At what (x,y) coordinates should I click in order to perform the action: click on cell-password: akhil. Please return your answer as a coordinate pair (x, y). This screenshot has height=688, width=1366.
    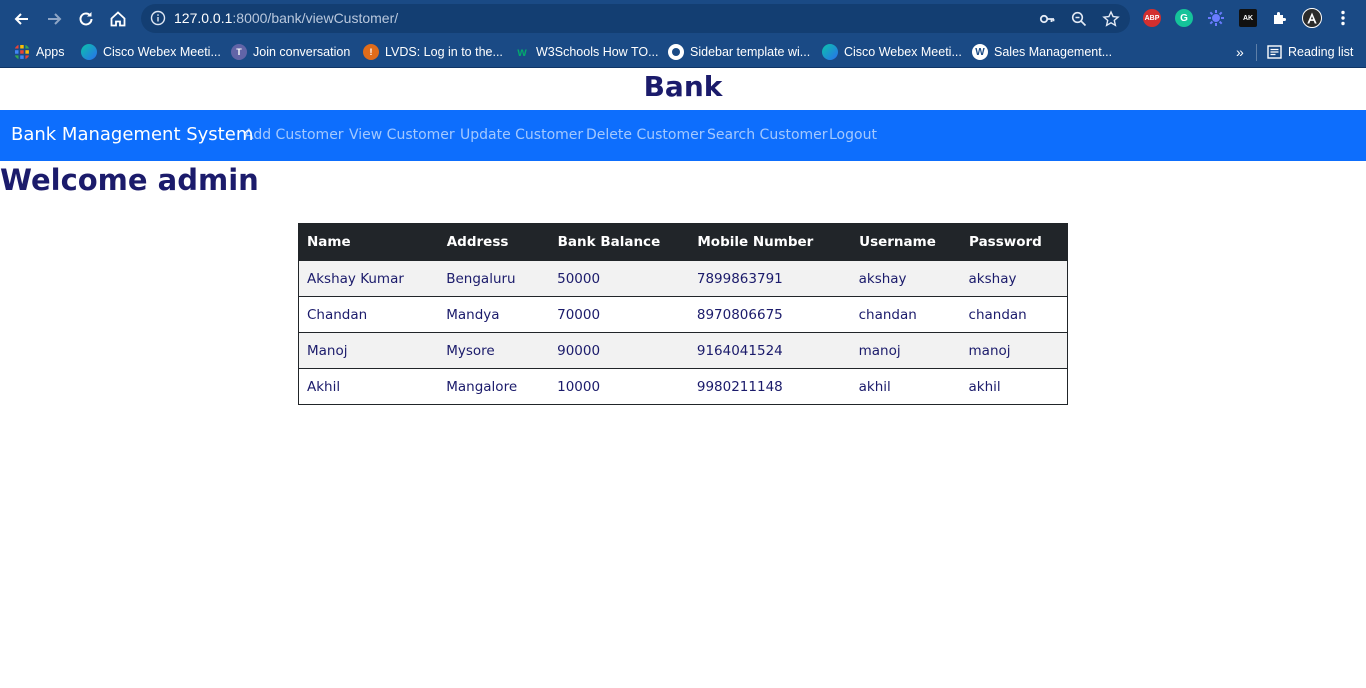
    Looking at the image, I should click on (1014, 386).